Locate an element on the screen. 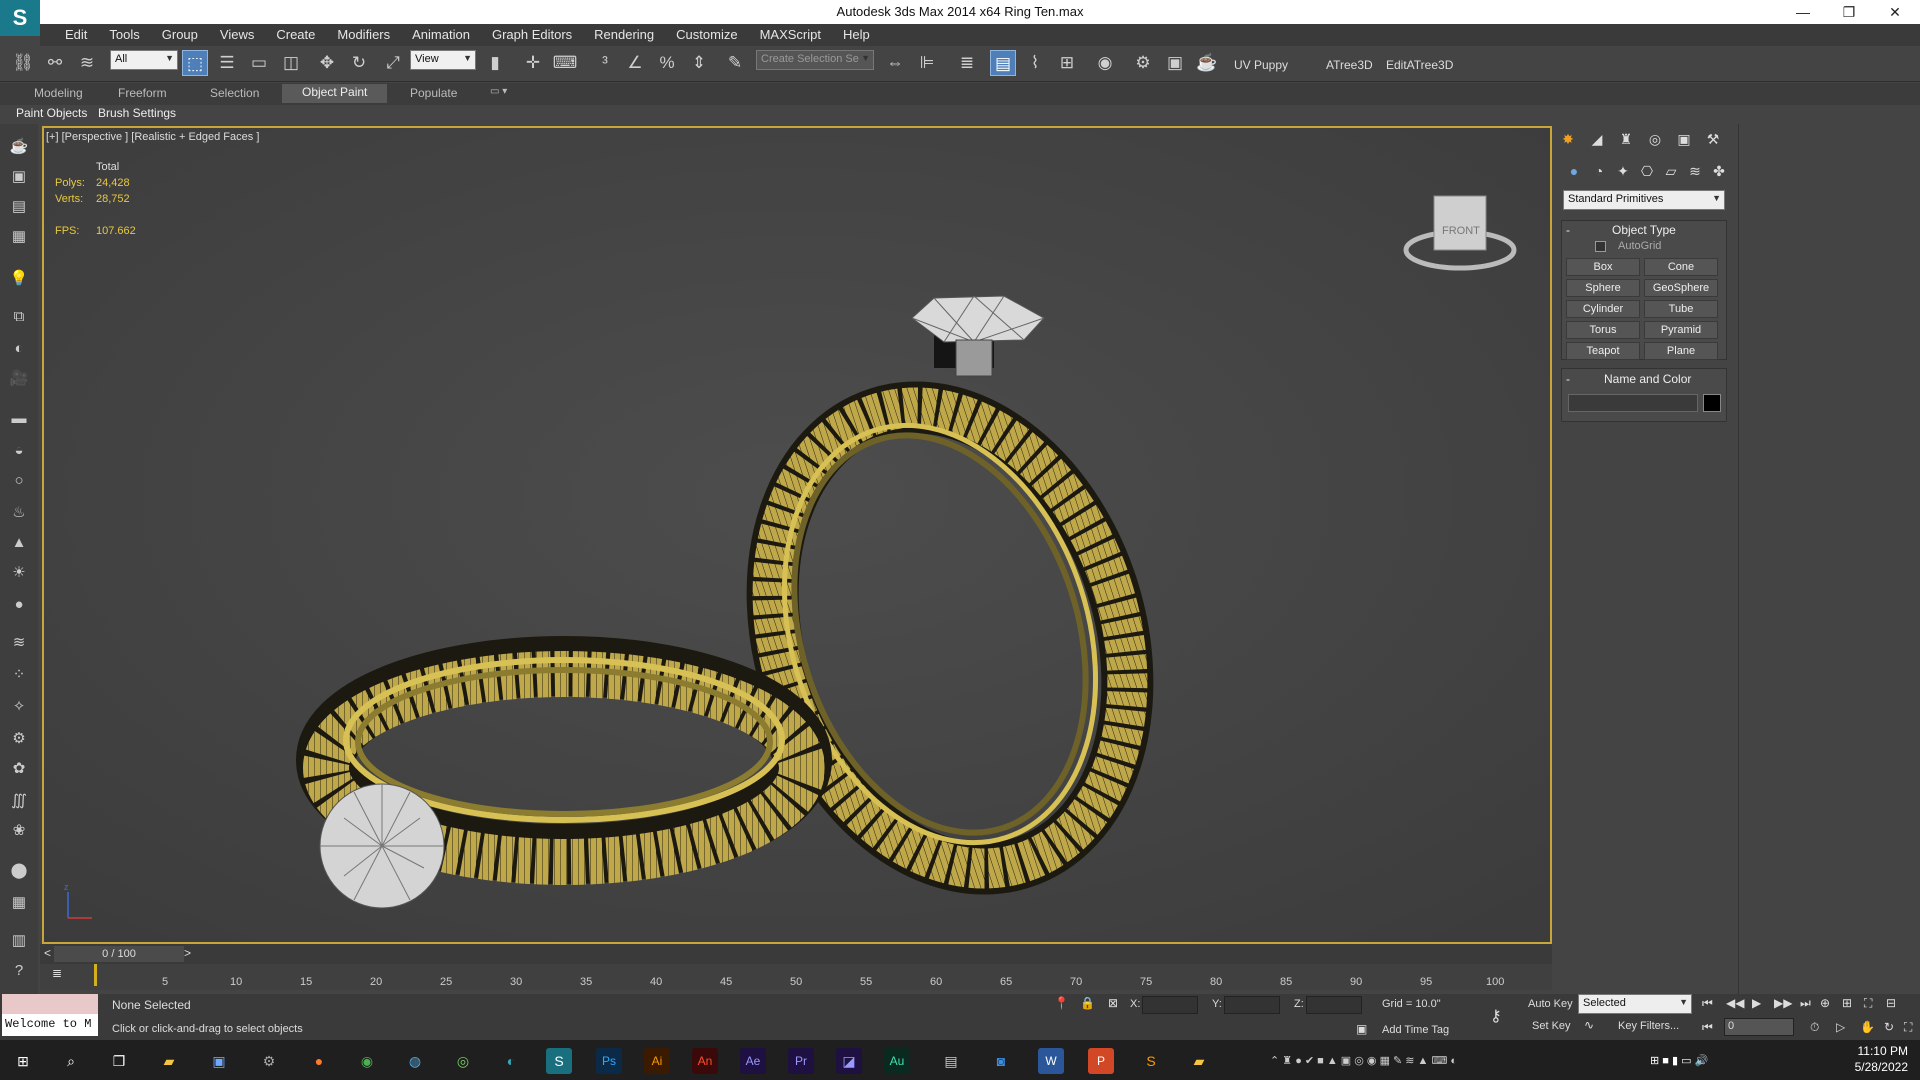 The width and height of the screenshot is (1920, 1080). curve-editor-icon: ⌇ is located at coordinates (1035, 63).